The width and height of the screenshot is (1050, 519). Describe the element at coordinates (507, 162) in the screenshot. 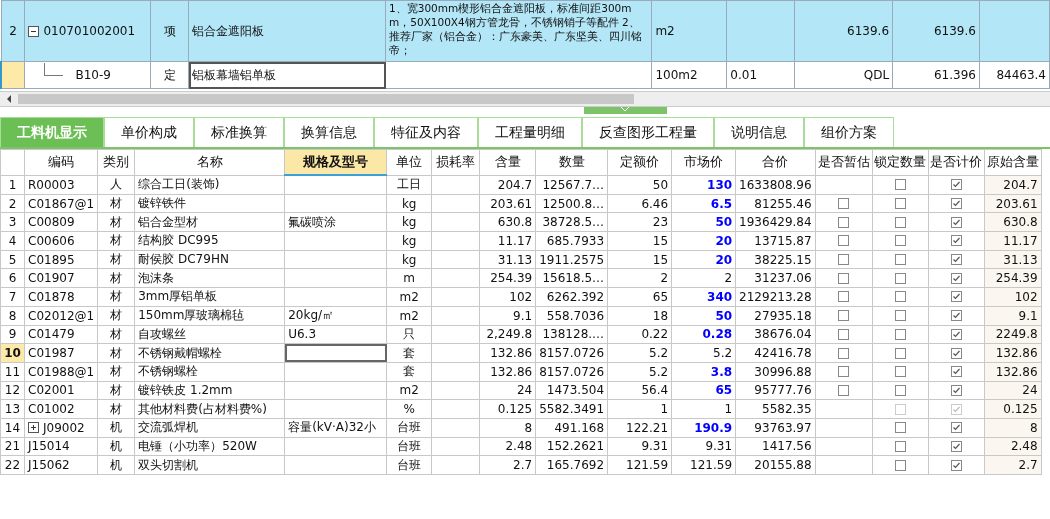

I see `column-header: 含量` at that location.